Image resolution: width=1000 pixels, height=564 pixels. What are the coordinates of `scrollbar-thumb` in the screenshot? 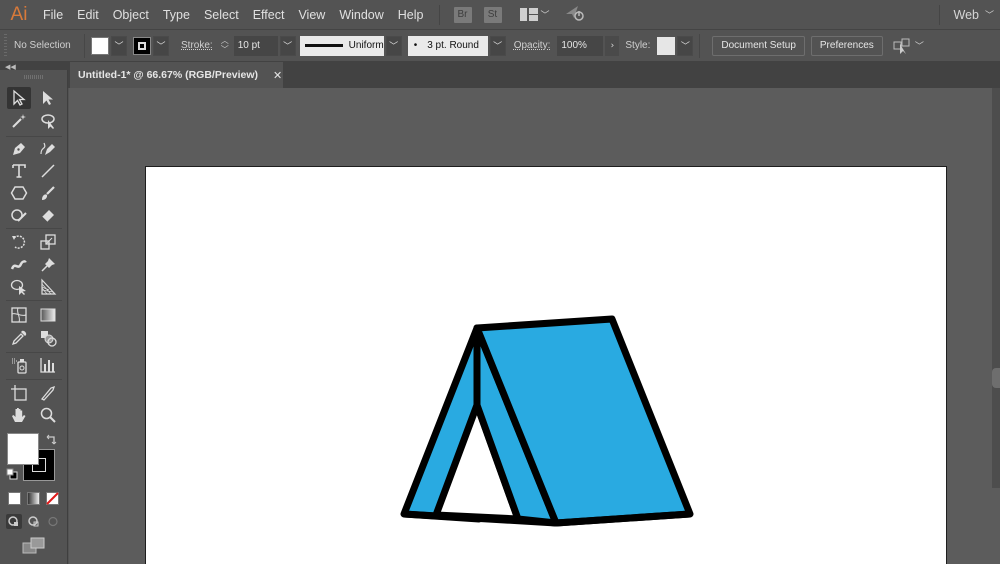 It's located at (996, 378).